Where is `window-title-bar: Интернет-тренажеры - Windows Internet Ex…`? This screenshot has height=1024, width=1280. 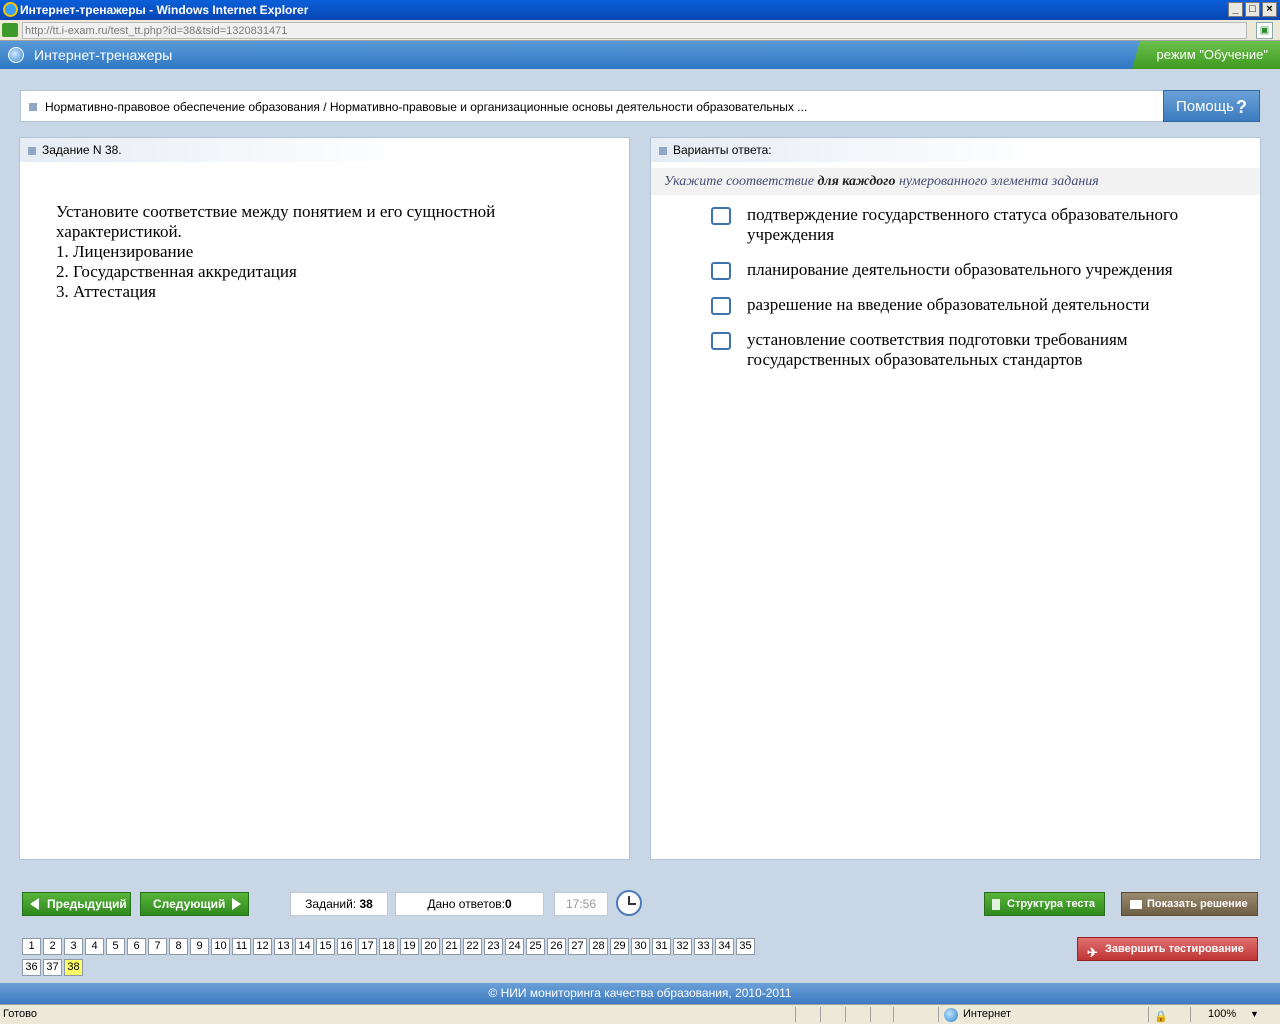
window-title-bar: Интернет-тренажеры - Windows Internet Ex… is located at coordinates (640, 10).